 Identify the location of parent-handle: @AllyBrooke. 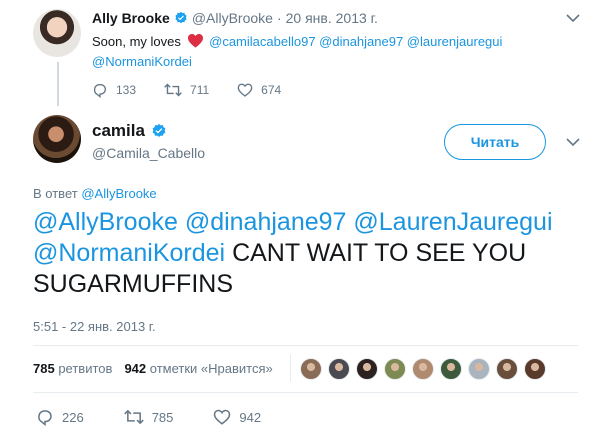
(232, 18).